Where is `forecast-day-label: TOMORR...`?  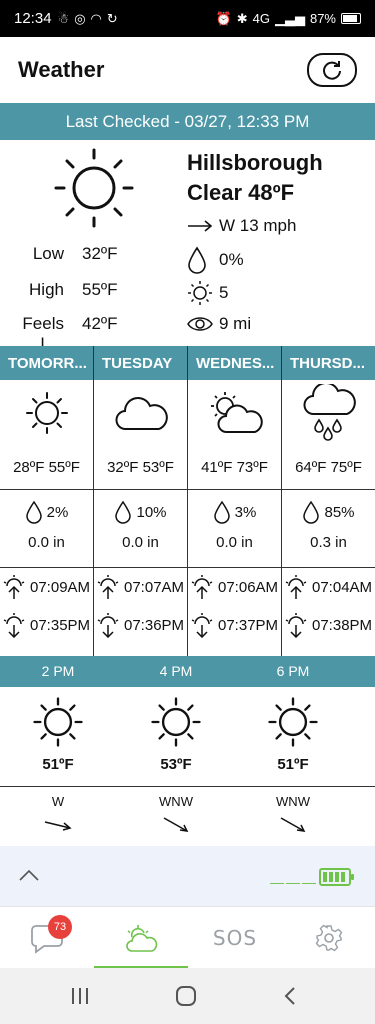
forecast-day-label: TOMORR... is located at coordinates (46, 363).